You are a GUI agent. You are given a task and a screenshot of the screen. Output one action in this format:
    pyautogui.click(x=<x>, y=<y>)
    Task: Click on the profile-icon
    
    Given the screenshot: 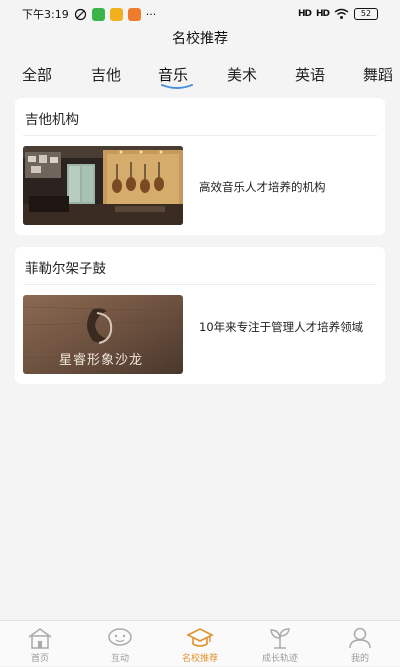 What is the action you would take?
    pyautogui.click(x=360, y=638)
    